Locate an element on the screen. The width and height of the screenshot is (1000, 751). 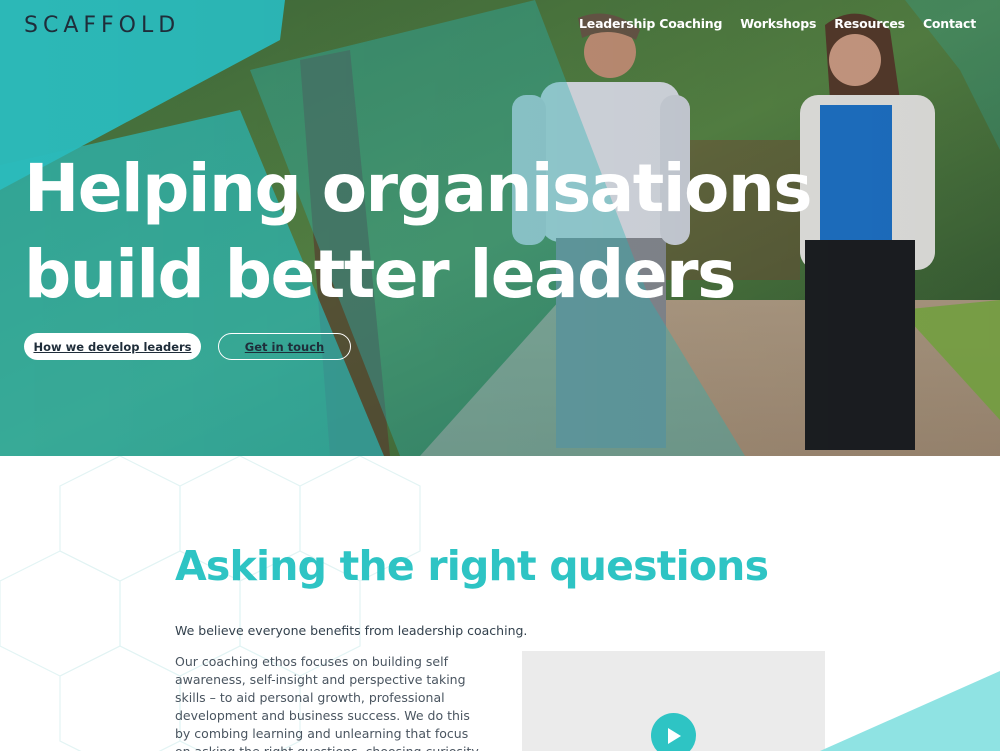
nav-workshops: Workshops is located at coordinates (778, 23).